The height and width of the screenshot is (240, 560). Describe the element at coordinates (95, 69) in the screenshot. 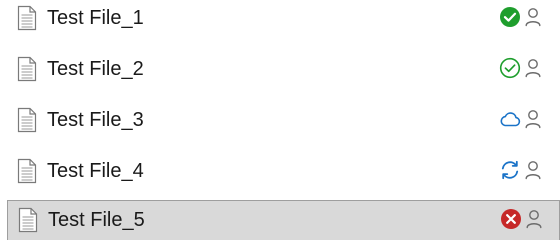

I see `file-name: Test File_2` at that location.